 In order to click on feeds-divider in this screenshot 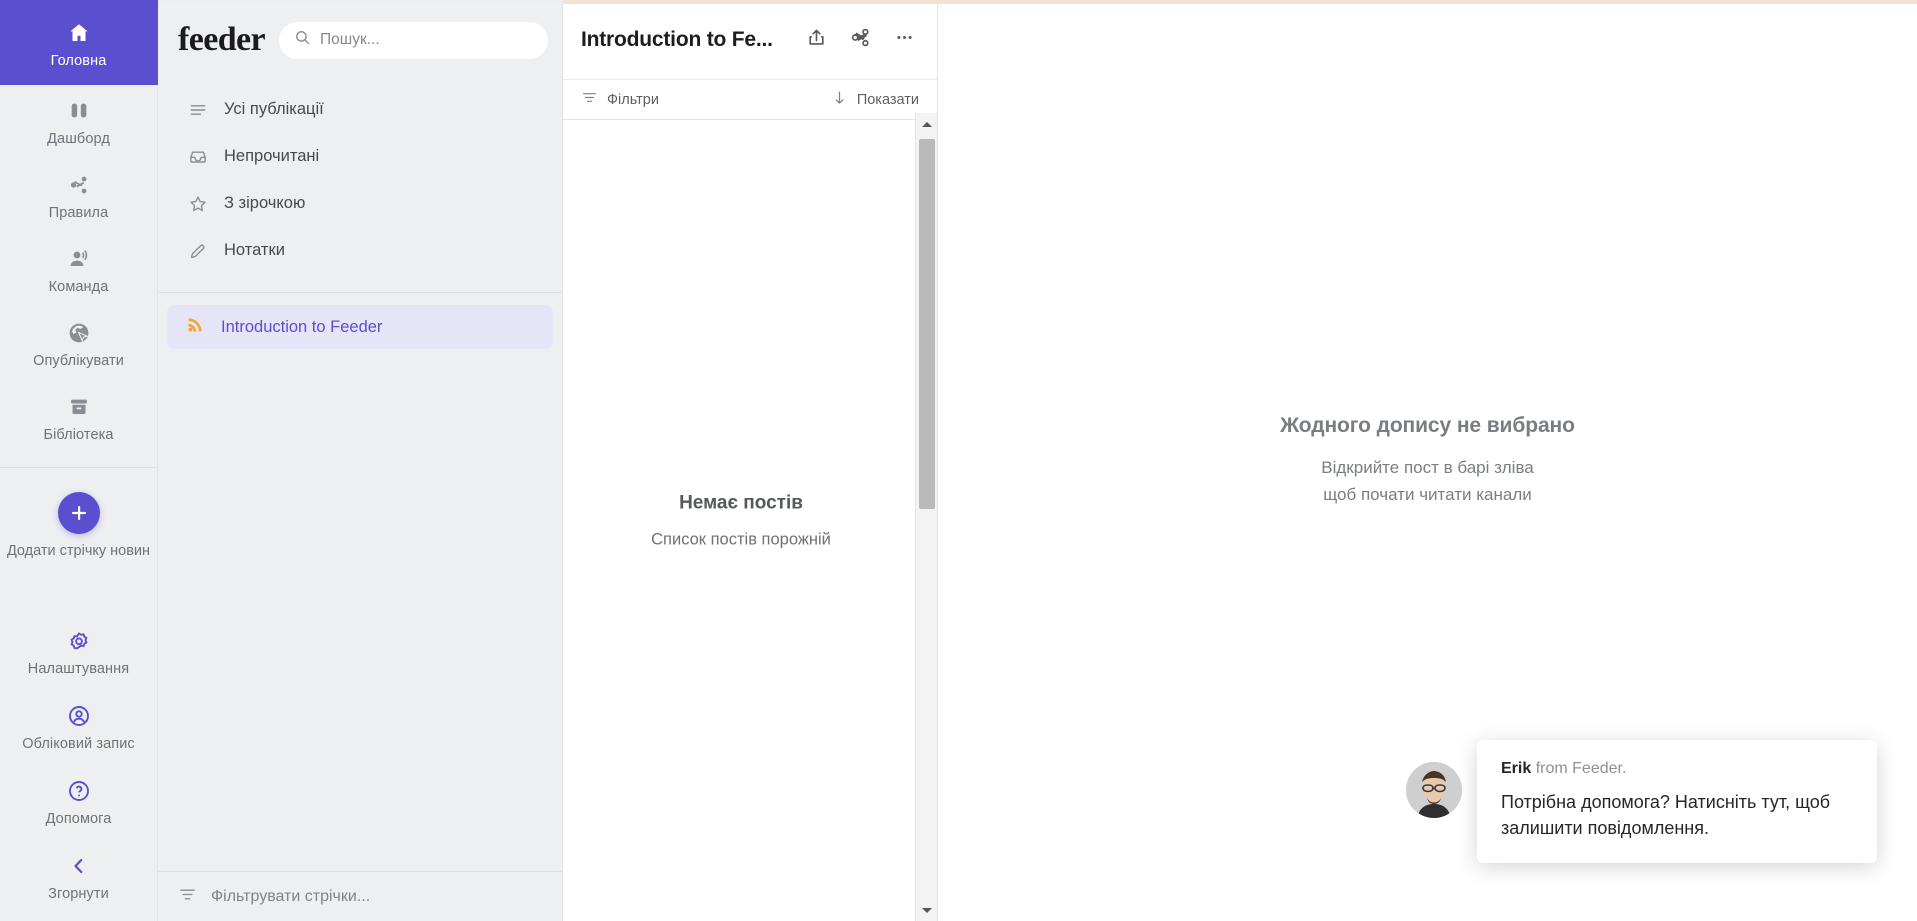, I will do `click(360, 292)`.